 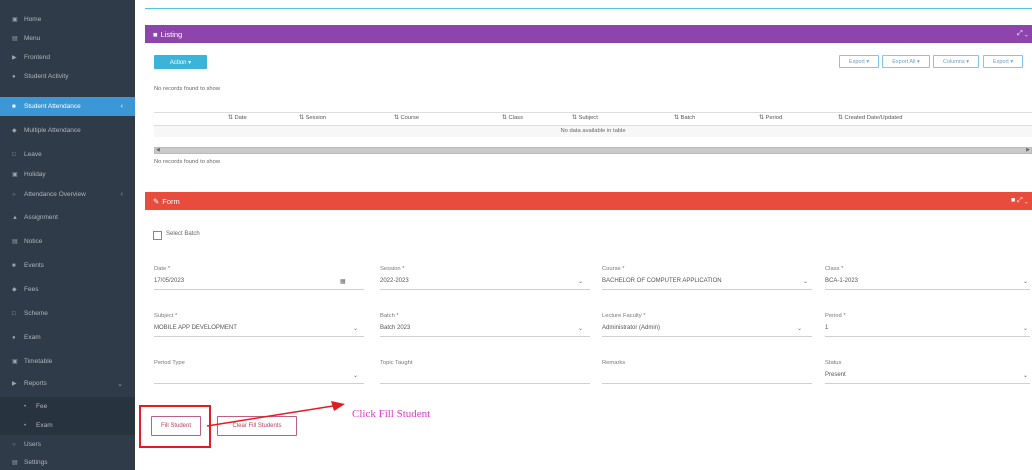 What do you see at coordinates (391, 414) in the screenshot?
I see `instruction-annotation: Click Fill Student` at bounding box center [391, 414].